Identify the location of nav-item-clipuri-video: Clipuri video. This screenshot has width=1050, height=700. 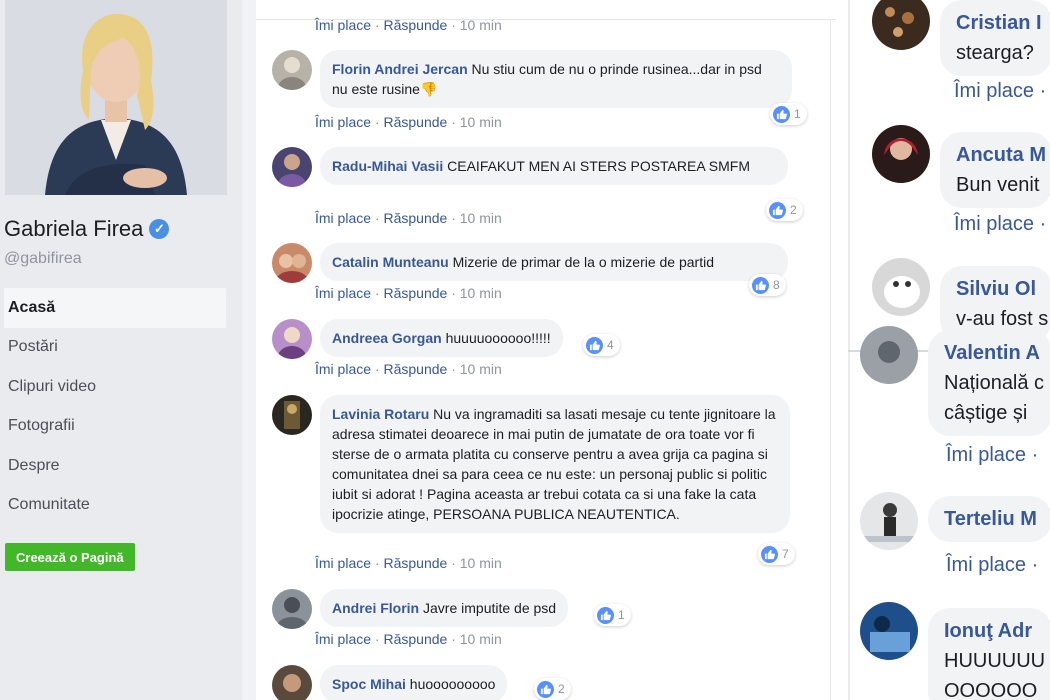
(115, 387).